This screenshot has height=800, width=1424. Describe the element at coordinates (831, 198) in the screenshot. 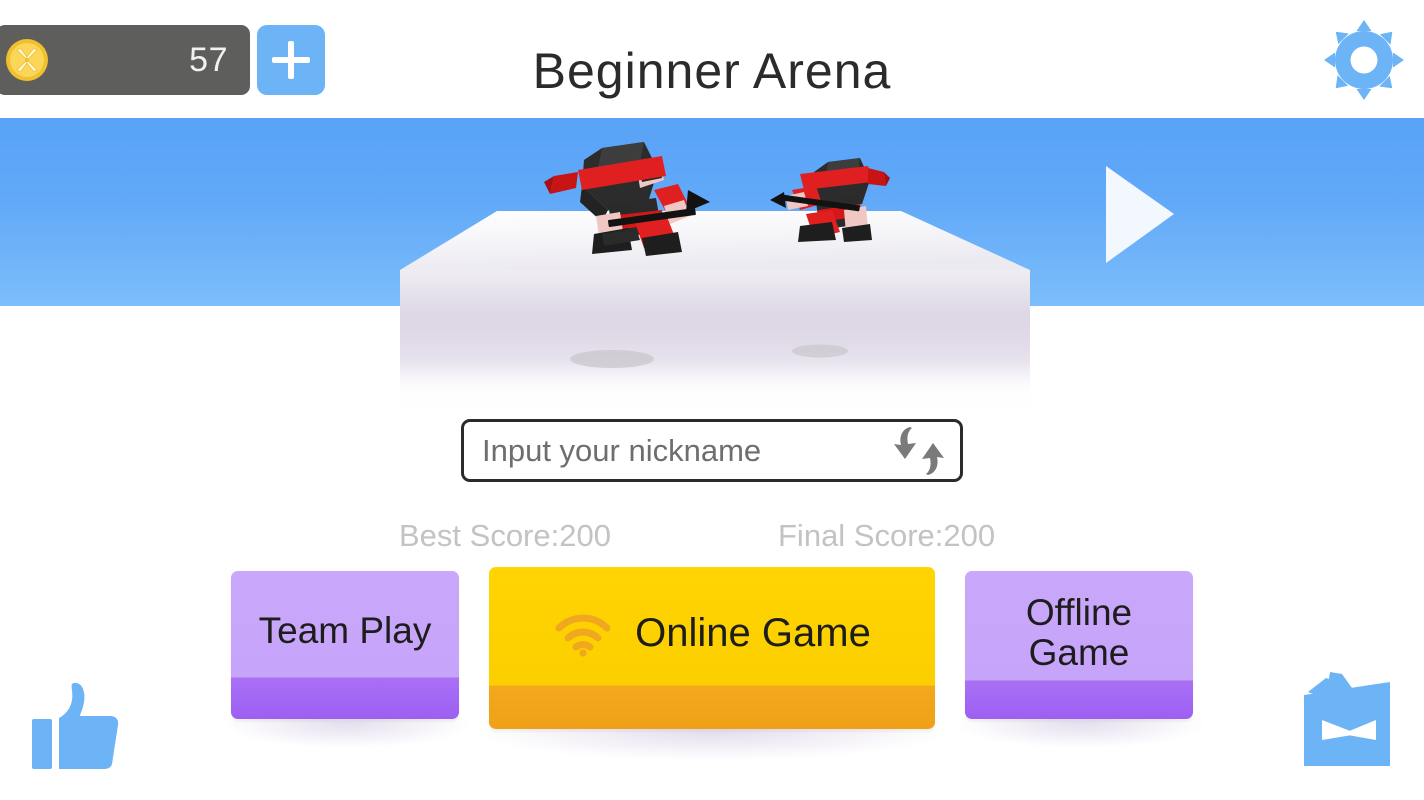

I see `ninja-character-right` at that location.